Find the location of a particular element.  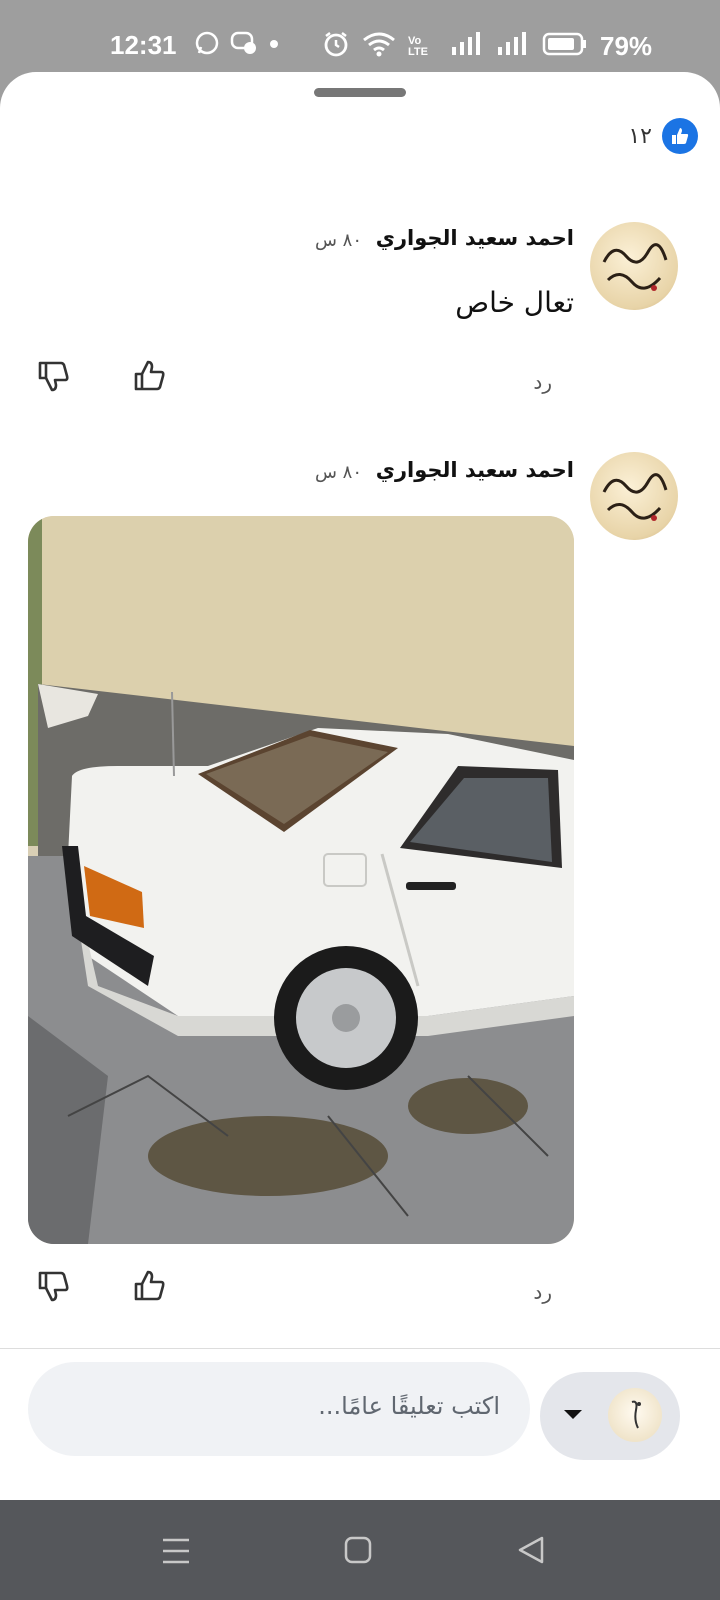

alarm-icon is located at coordinates (336, 46).